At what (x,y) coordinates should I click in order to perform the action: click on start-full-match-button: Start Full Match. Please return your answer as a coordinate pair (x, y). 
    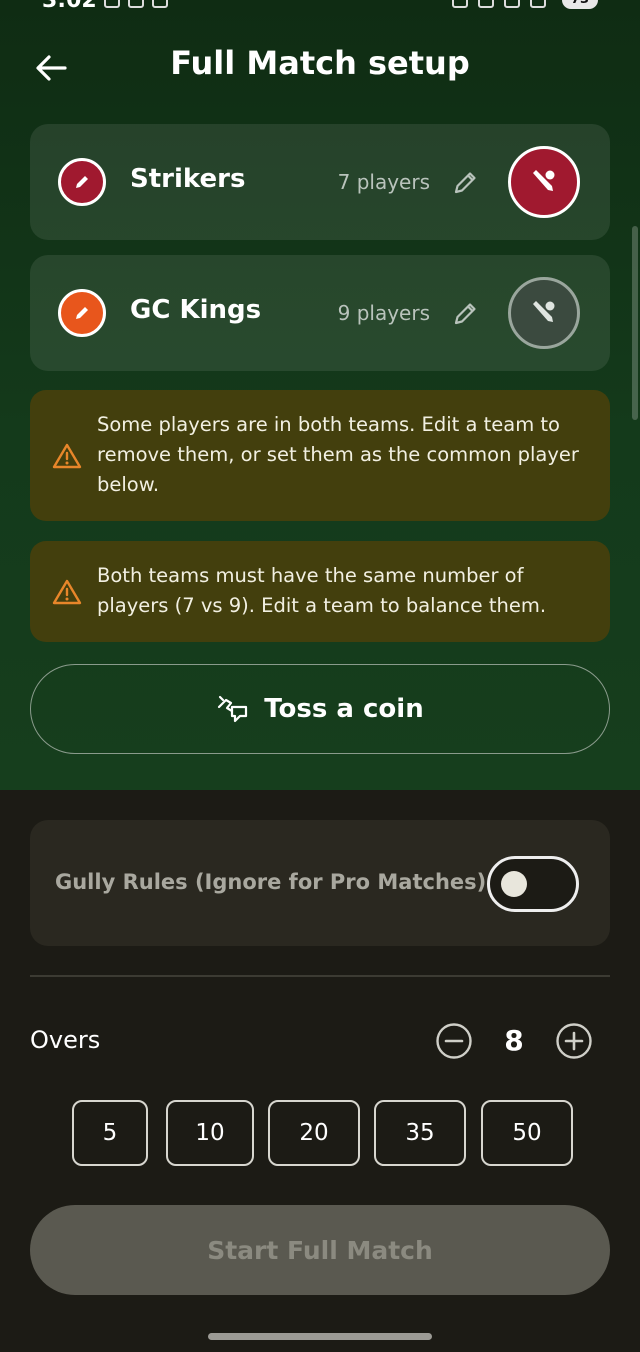
    Looking at the image, I should click on (320, 1250).